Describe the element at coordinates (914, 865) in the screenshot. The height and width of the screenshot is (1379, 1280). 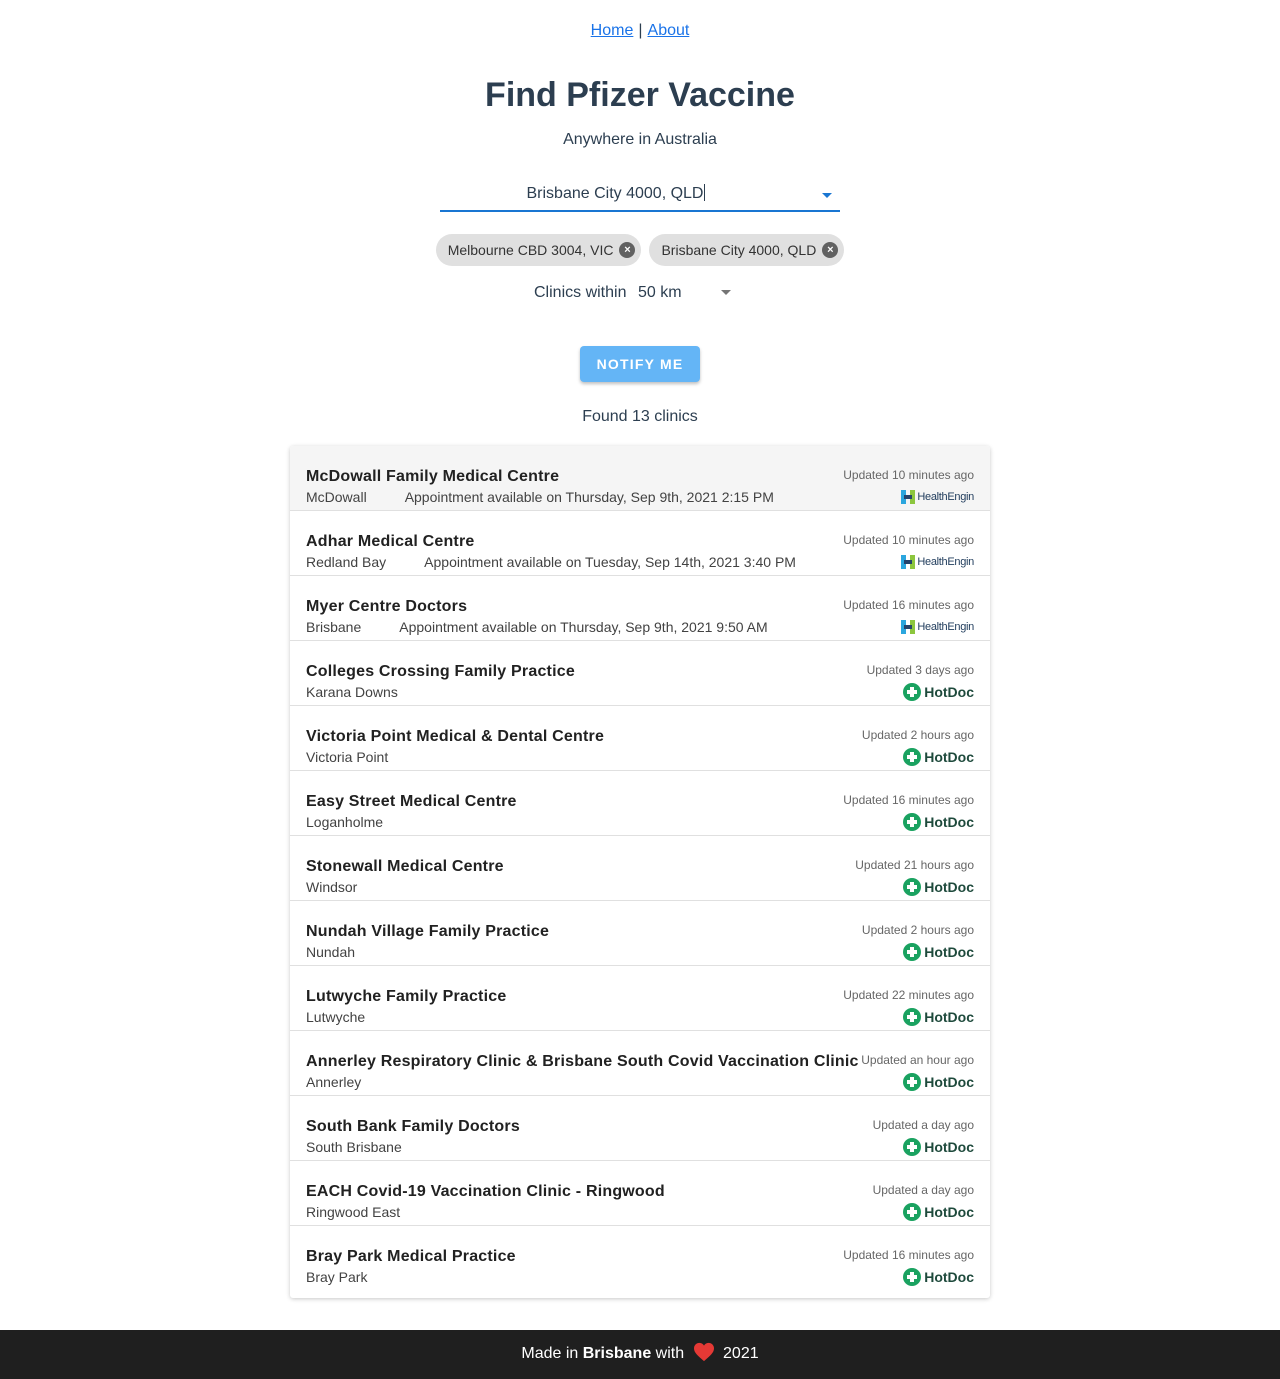
I see `clinic-updated: Updated 21 hours ago` at that location.